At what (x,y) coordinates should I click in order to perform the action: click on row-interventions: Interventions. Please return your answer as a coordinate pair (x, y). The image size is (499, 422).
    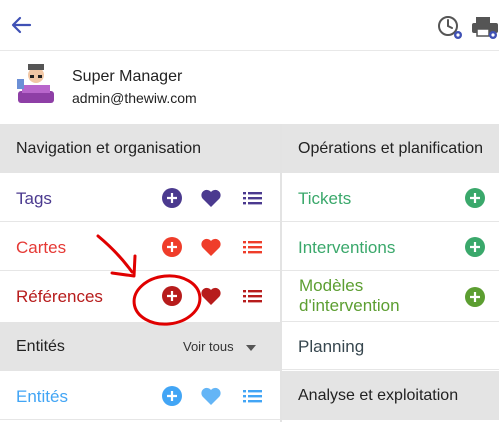
    Looking at the image, I should click on (390, 247).